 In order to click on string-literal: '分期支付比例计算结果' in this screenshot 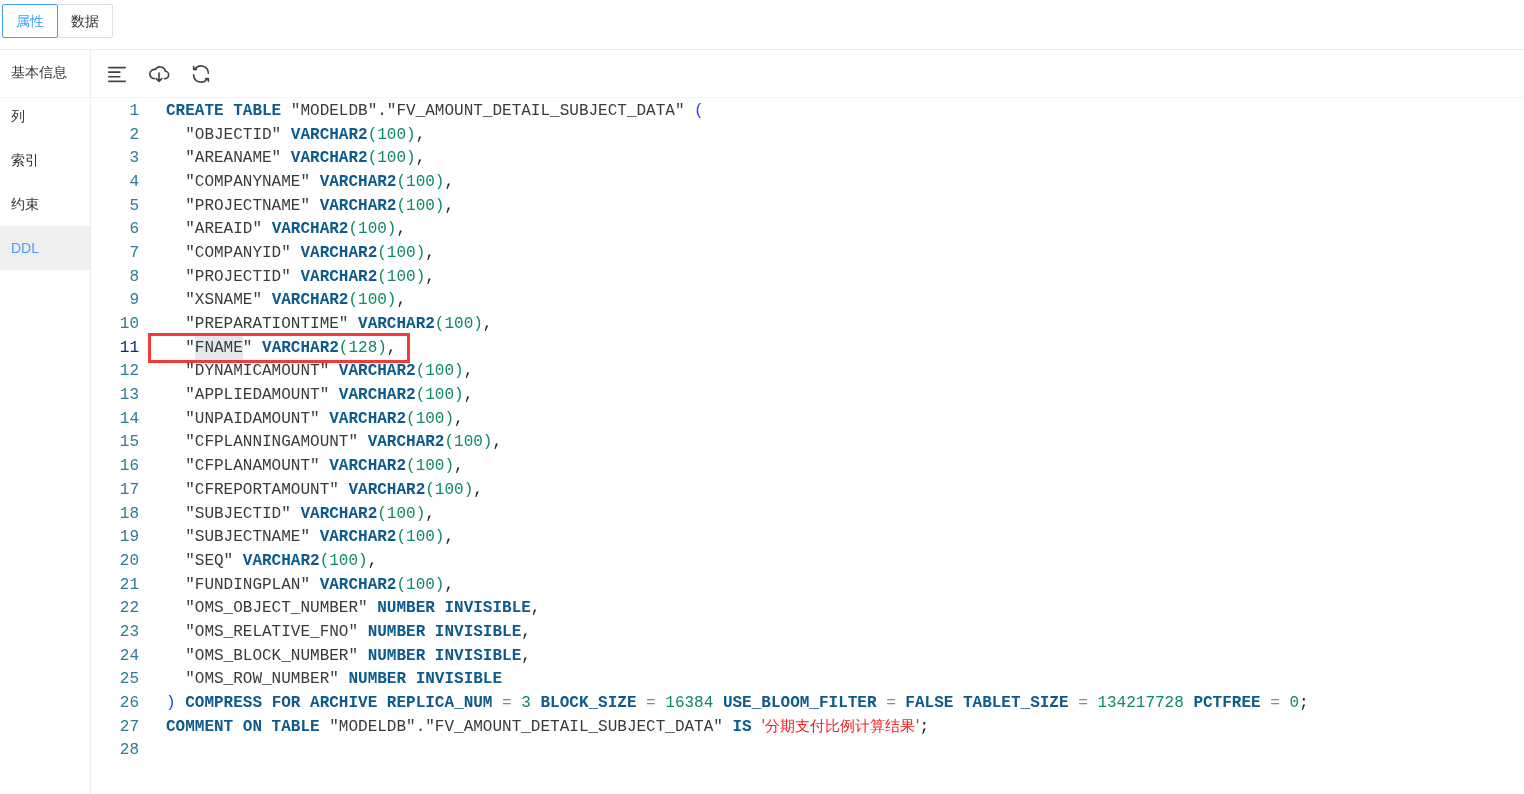, I will do `click(840, 727)`.